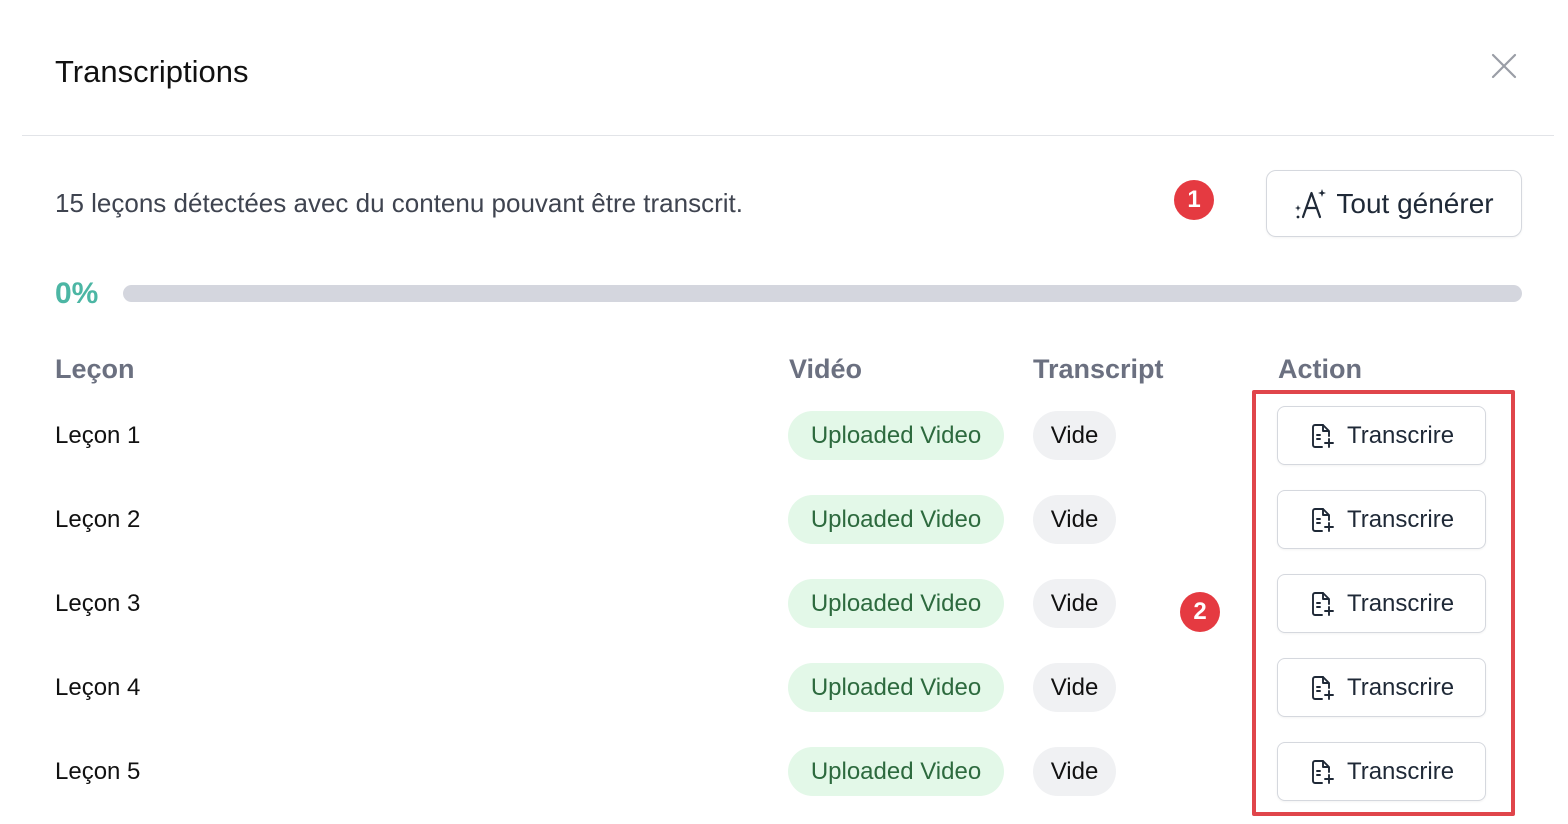 This screenshot has height=824, width=1568. Describe the element at coordinates (1320, 369) in the screenshot. I see `column-header-action: Action` at that location.